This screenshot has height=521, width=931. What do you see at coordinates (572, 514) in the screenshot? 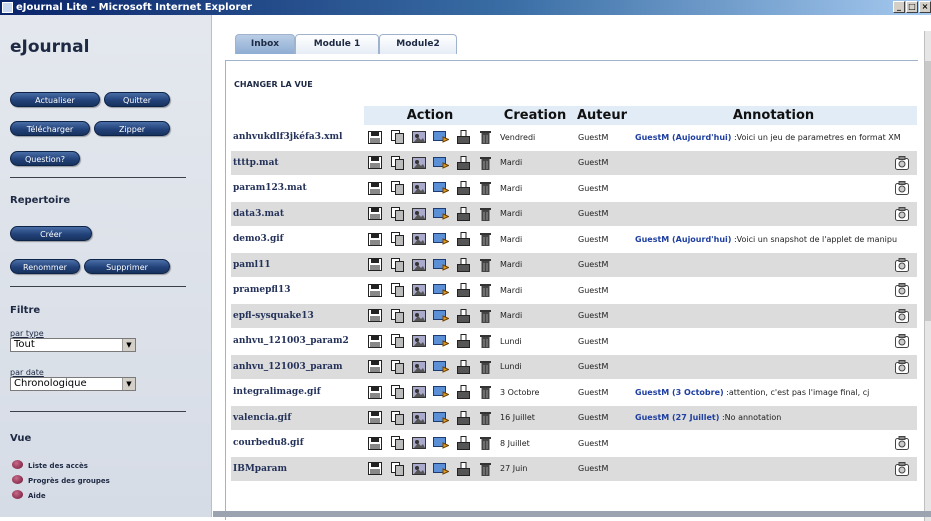
I see `horizontal-scrollbar` at bounding box center [572, 514].